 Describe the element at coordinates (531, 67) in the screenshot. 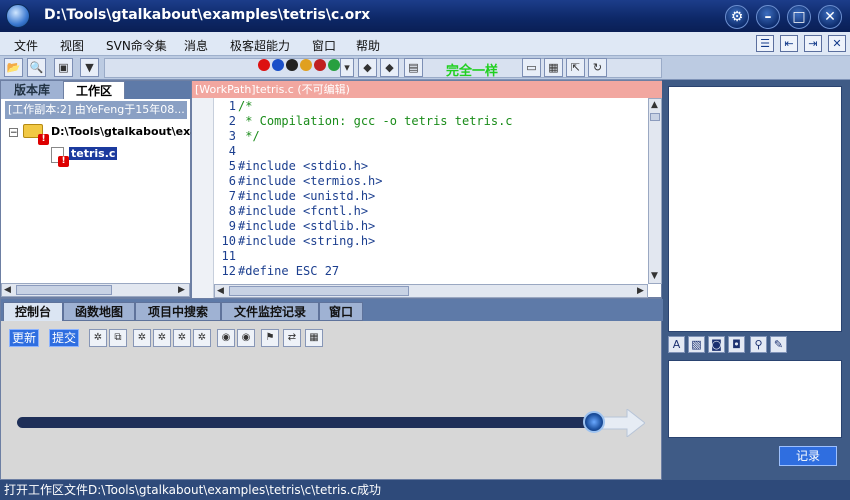

I see `split-horizontal-icon: ▭` at that location.